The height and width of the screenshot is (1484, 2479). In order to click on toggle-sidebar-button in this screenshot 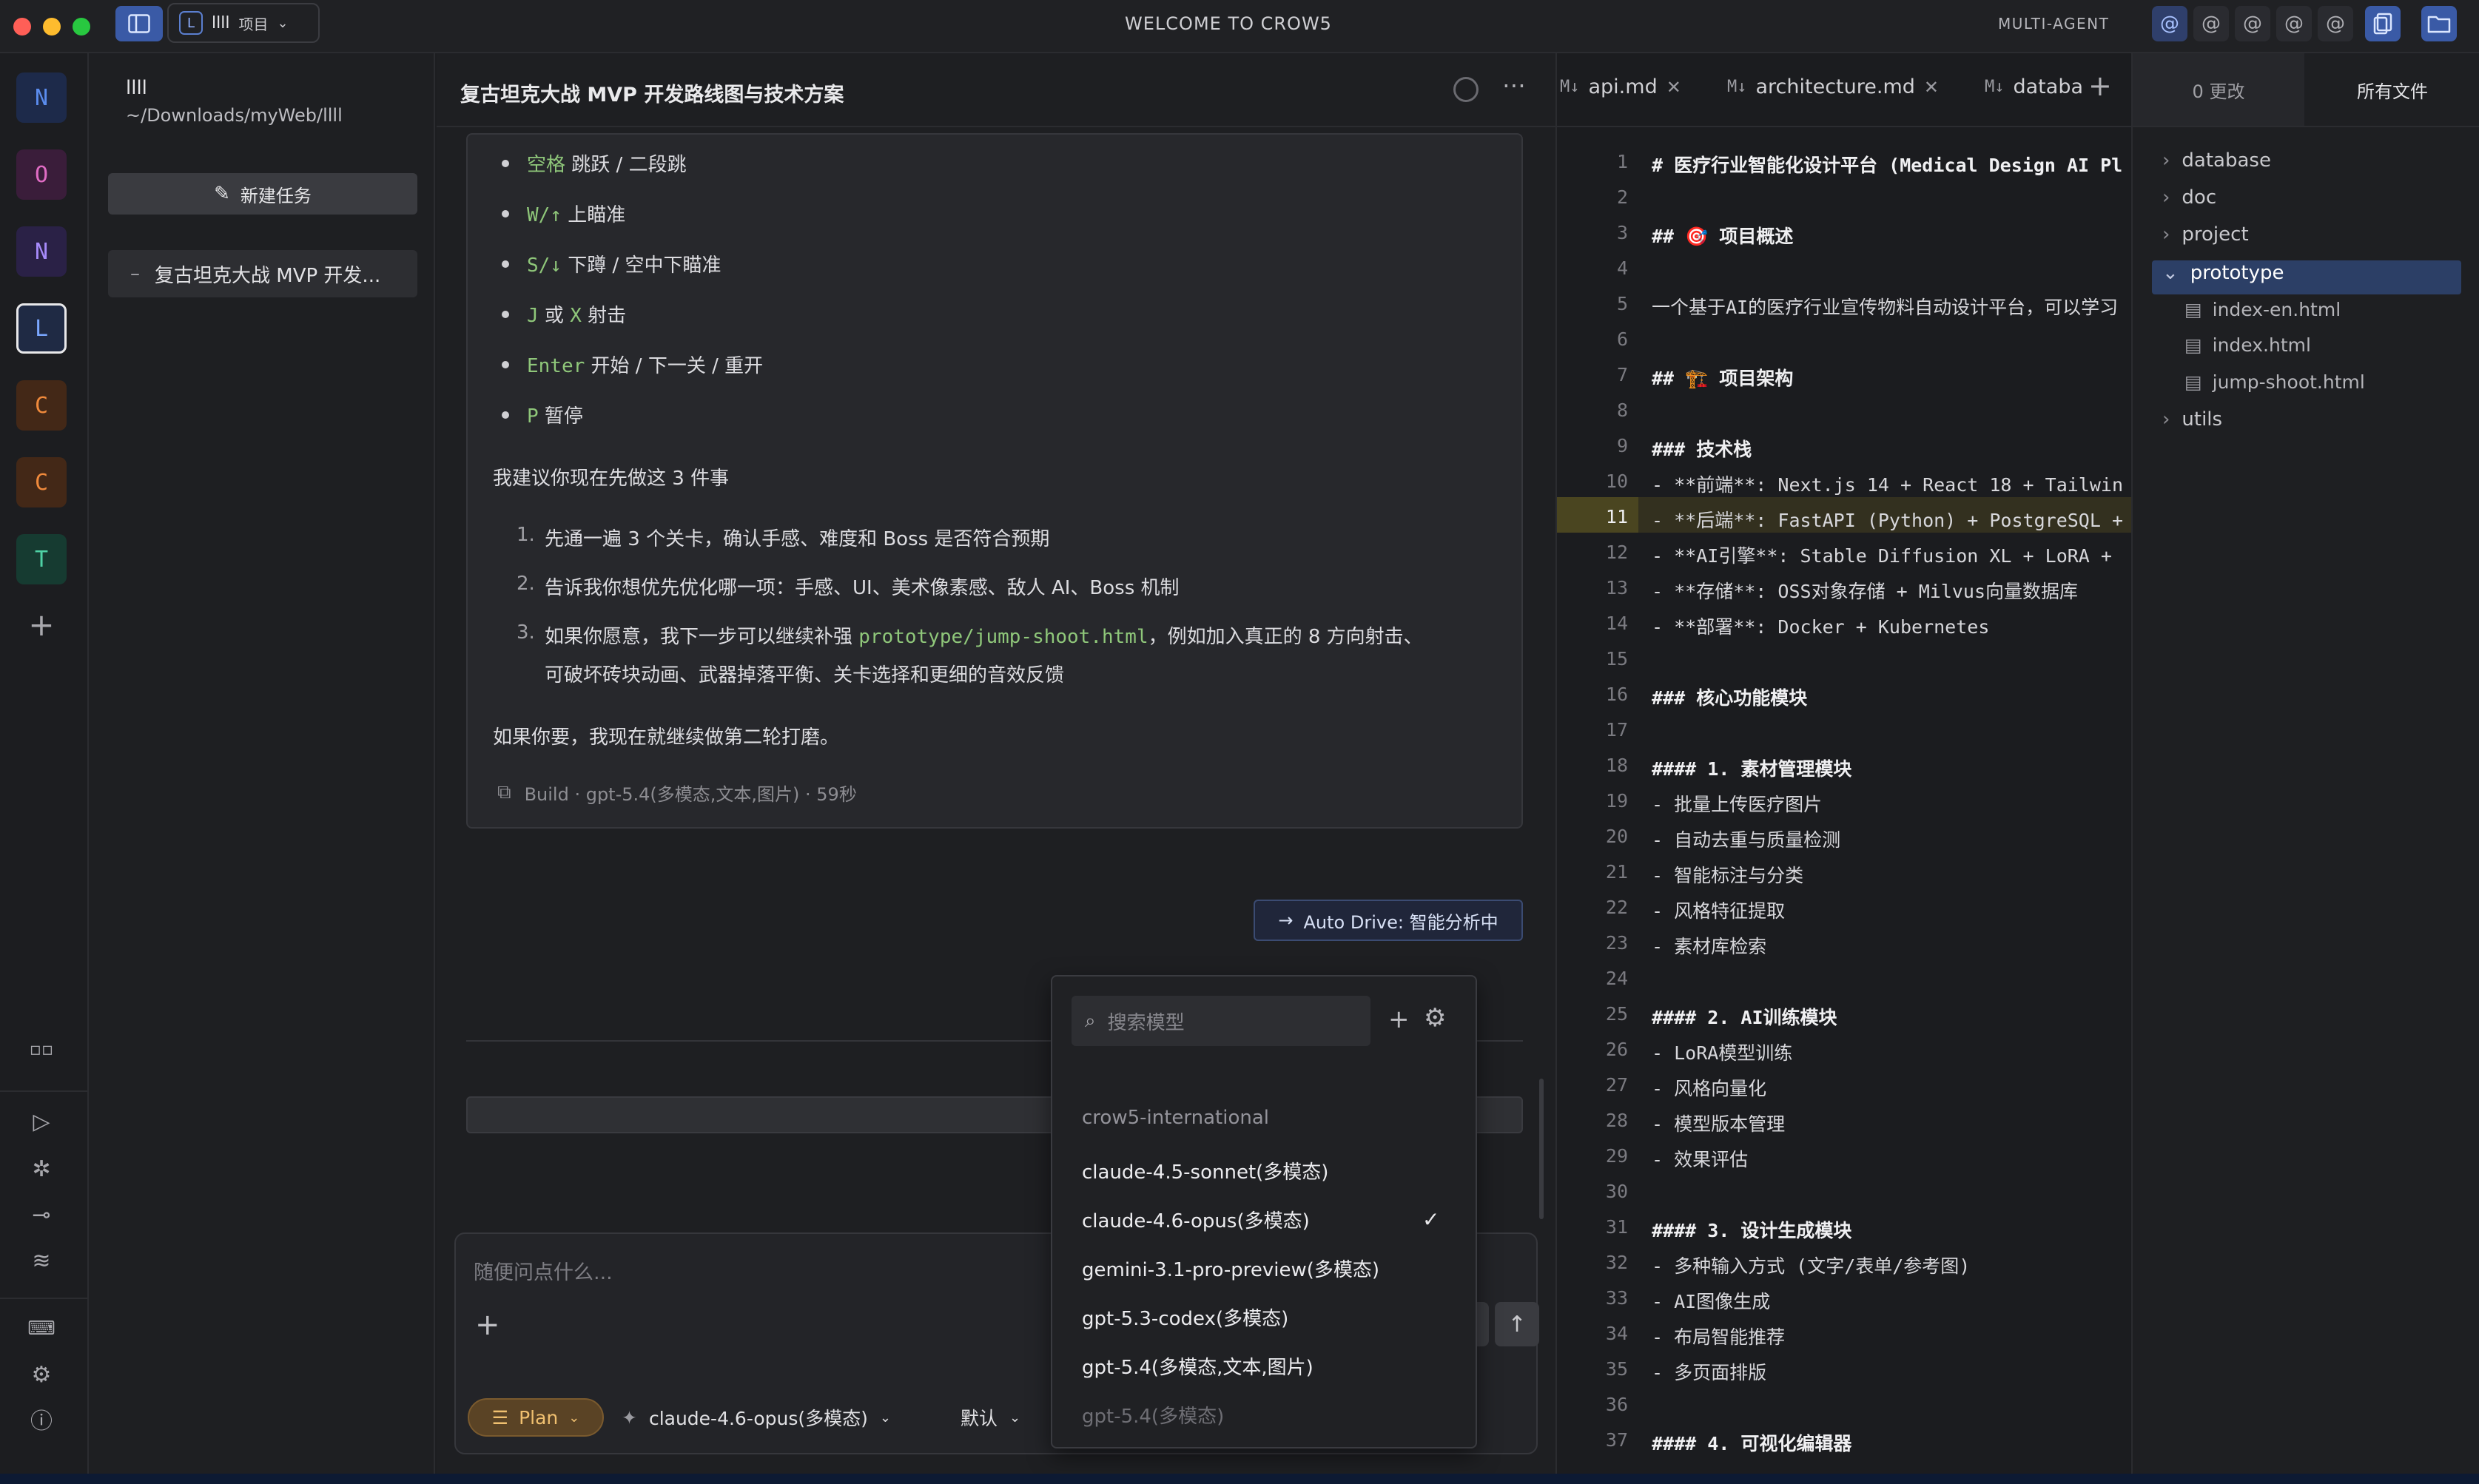, I will do `click(139, 23)`.